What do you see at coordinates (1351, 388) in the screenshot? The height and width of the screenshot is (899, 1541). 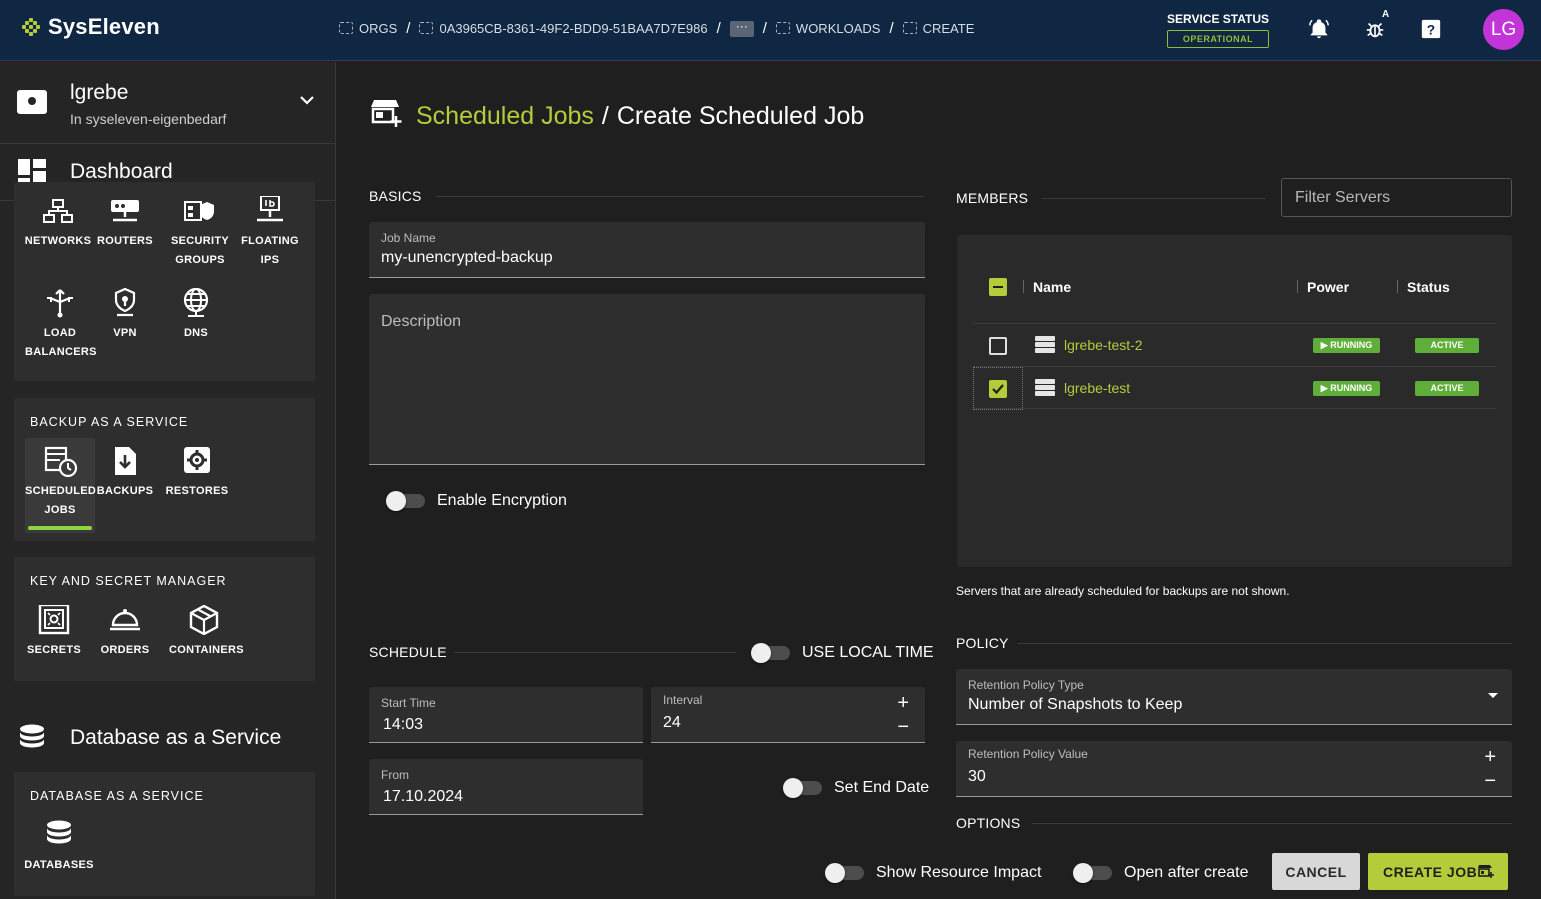 I see `power-text: RUNNING` at bounding box center [1351, 388].